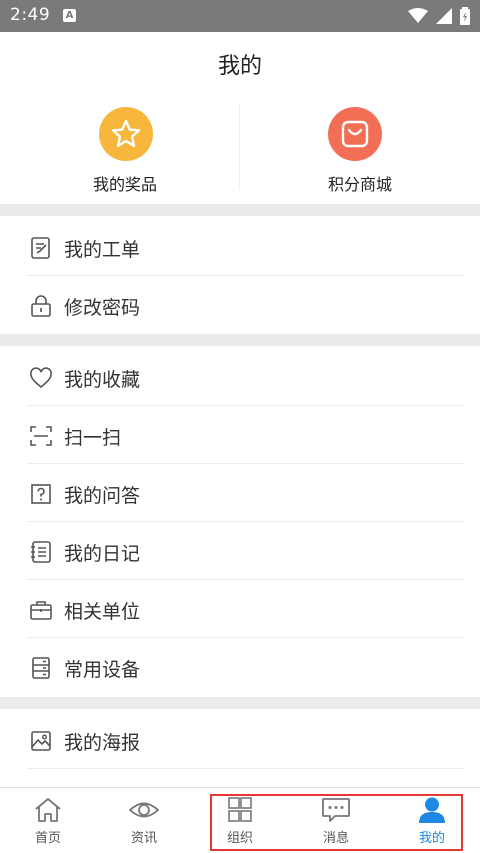 The height and width of the screenshot is (853, 480). Describe the element at coordinates (335, 838) in the screenshot. I see `tab-label: 消息` at that location.